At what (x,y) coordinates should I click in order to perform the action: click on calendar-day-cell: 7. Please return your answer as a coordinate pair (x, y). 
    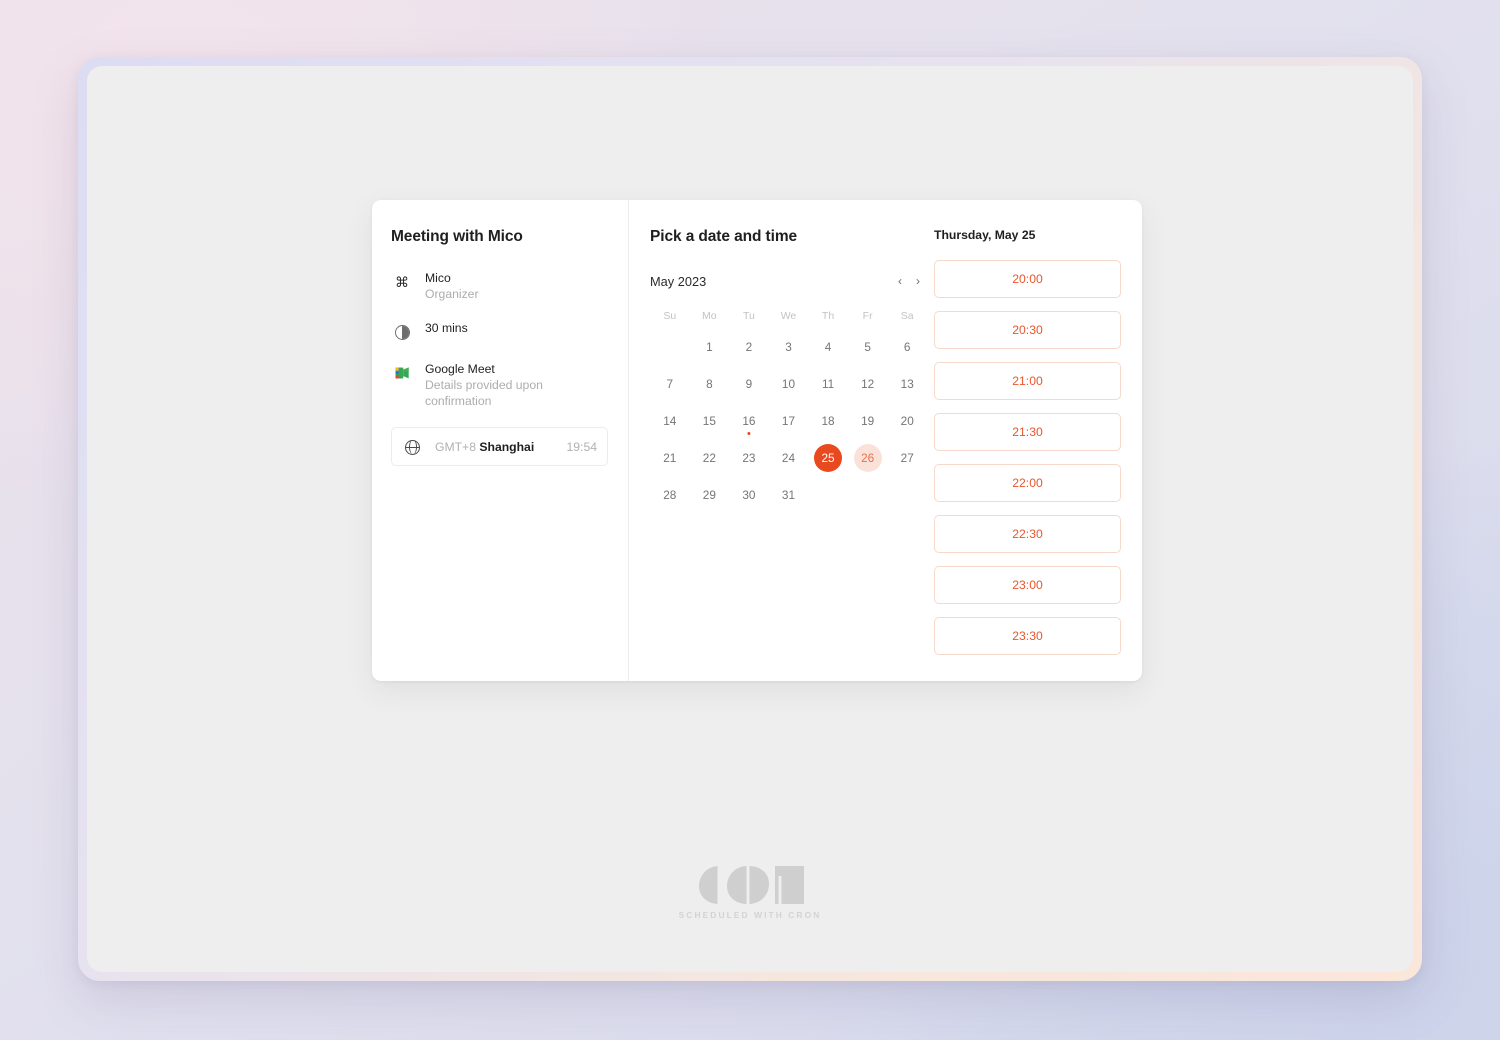
    Looking at the image, I should click on (670, 383).